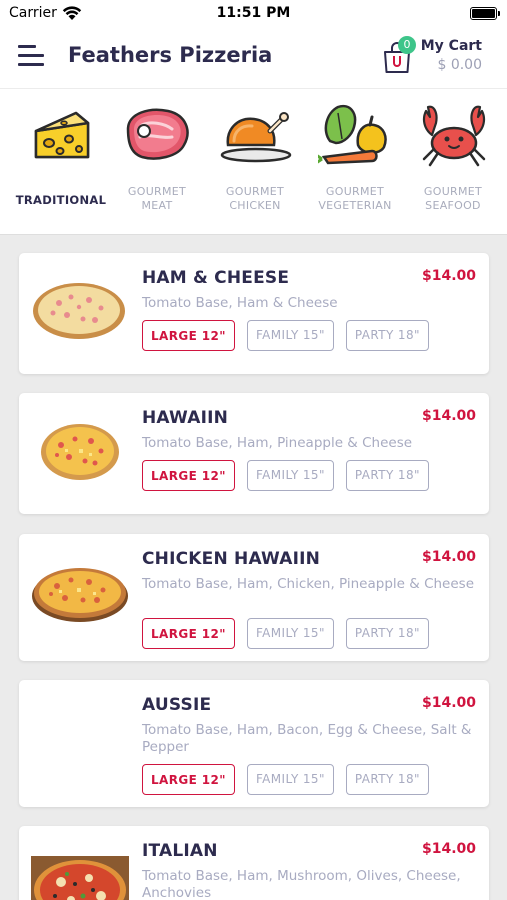  I want to click on product-description: Tomato Base, Ham & Cheese, so click(240, 303).